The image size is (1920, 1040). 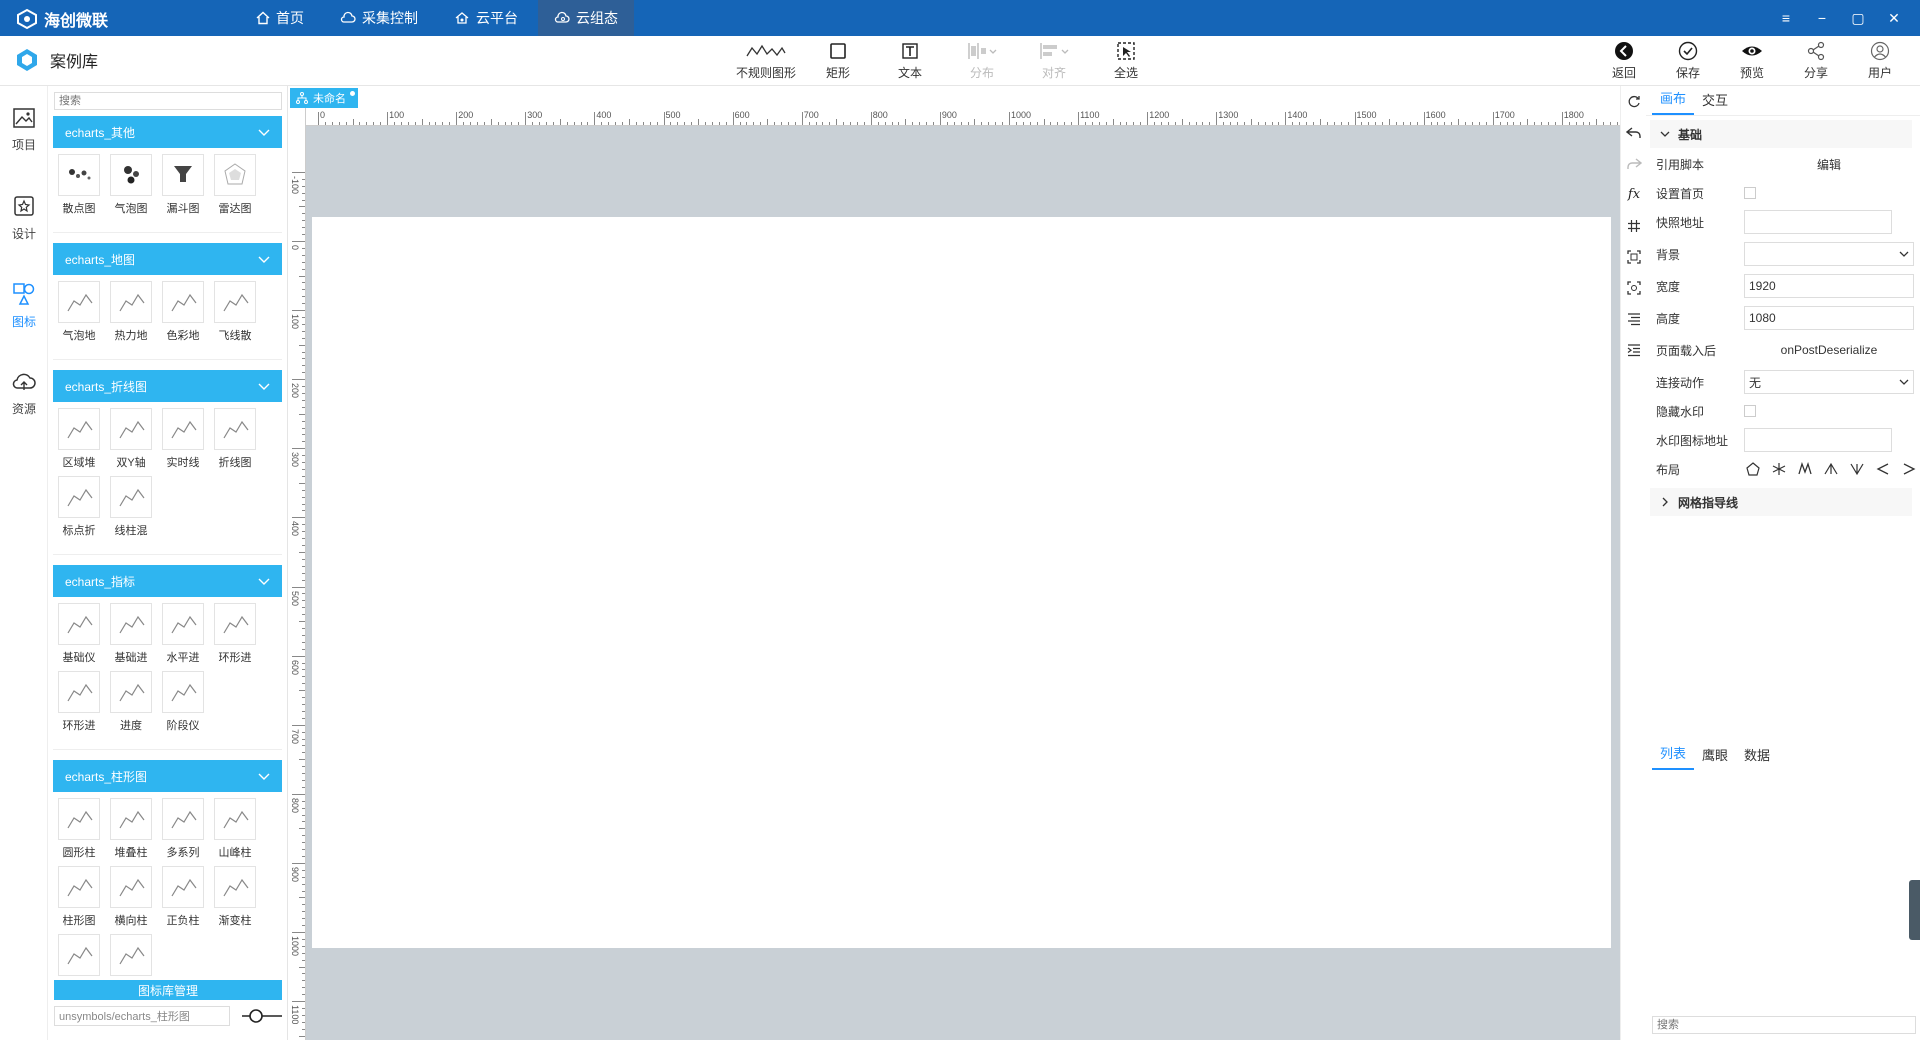 I want to click on redo-icon, so click(x=1634, y=163).